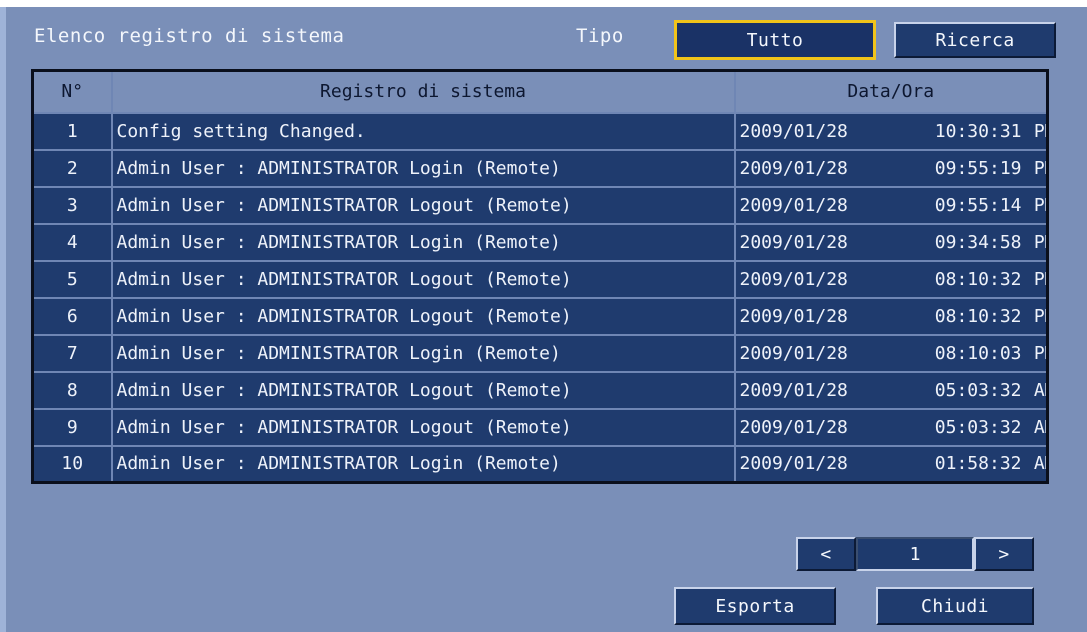  I want to click on column-header-log: Registro di sistema, so click(423, 91).